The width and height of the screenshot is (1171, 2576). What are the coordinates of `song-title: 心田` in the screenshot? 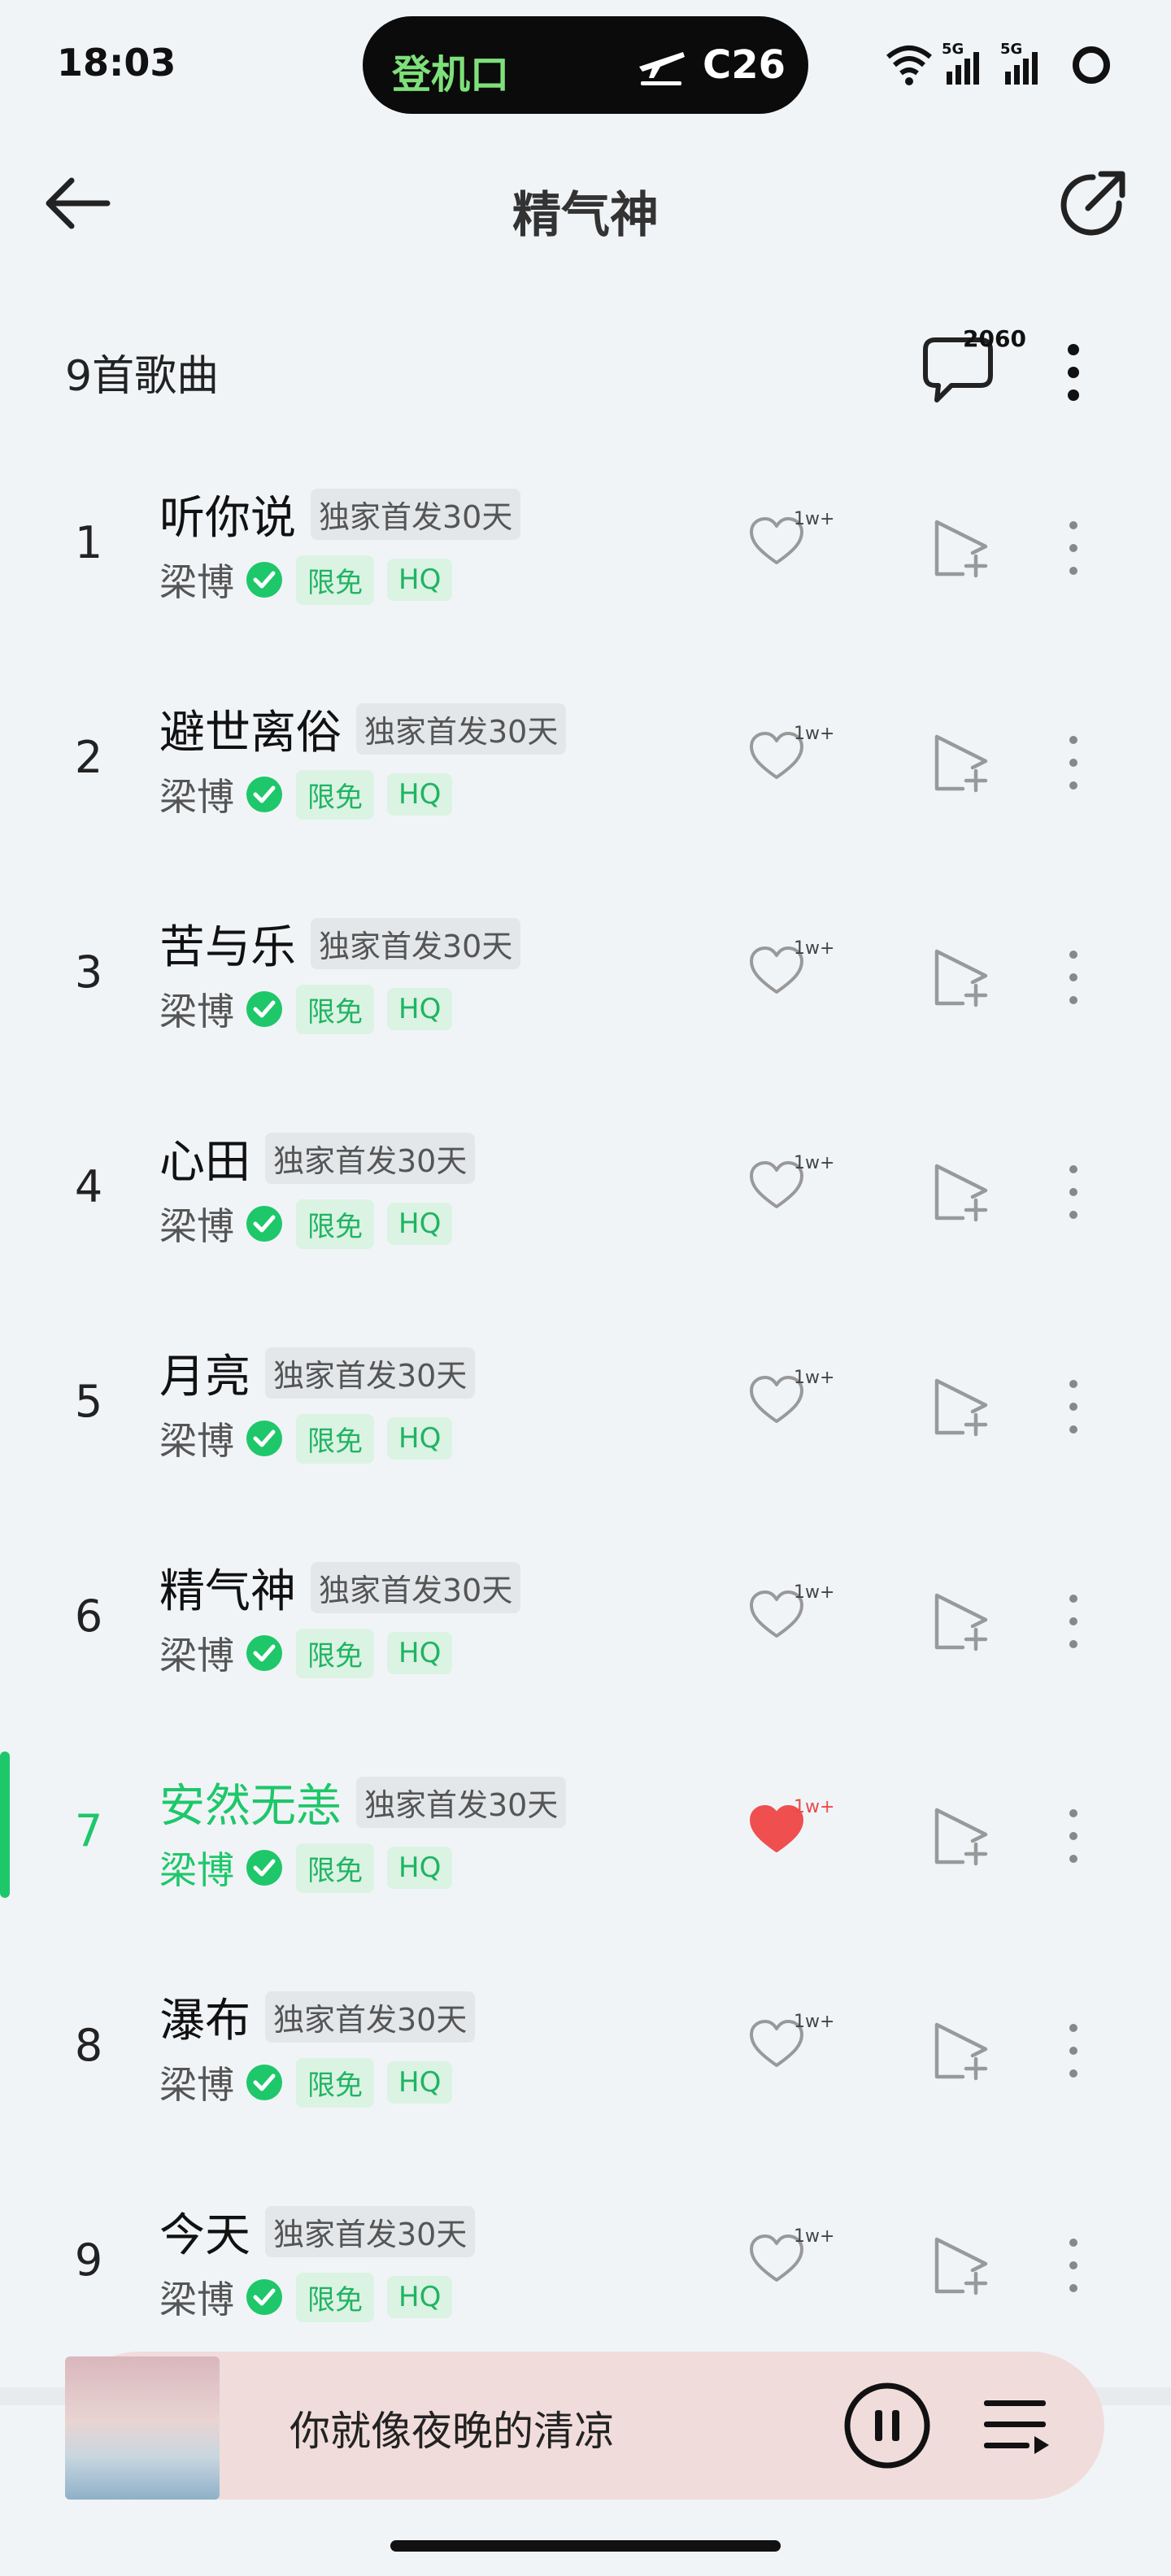 It's located at (205, 1158).